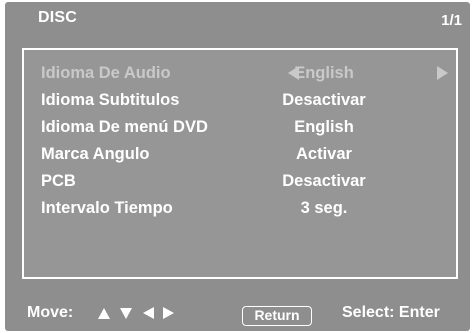 This screenshot has width=472, height=333. What do you see at coordinates (50, 312) in the screenshot?
I see `move-label: Move:` at bounding box center [50, 312].